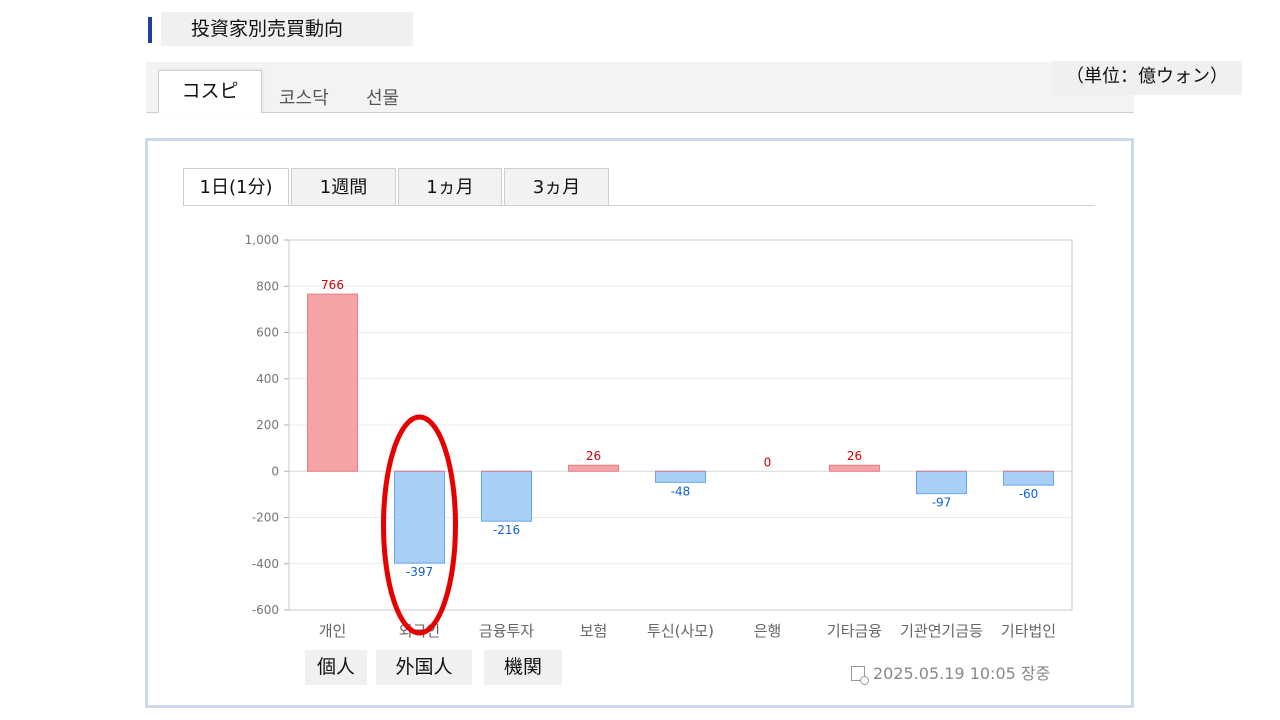 The height and width of the screenshot is (720, 1280). Describe the element at coordinates (267, 425) in the screenshot. I see `y-tick-label: 200` at that location.